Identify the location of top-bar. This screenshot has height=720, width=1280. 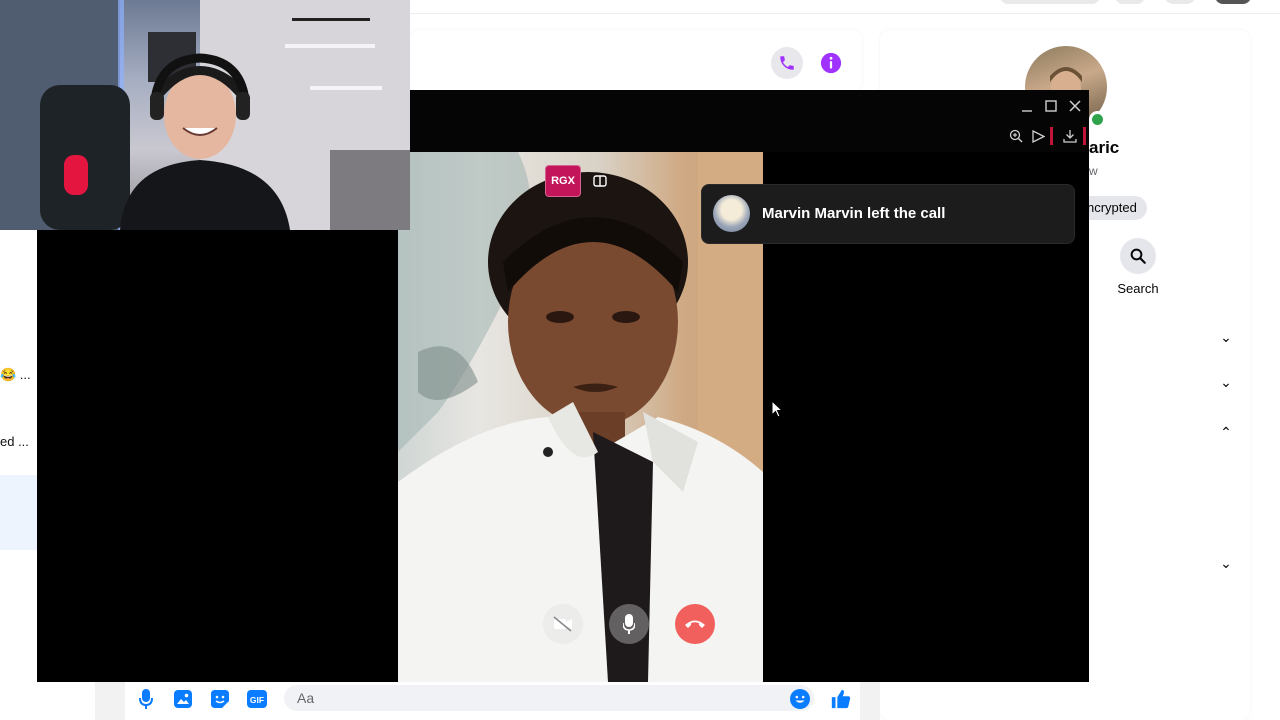
(845, 7).